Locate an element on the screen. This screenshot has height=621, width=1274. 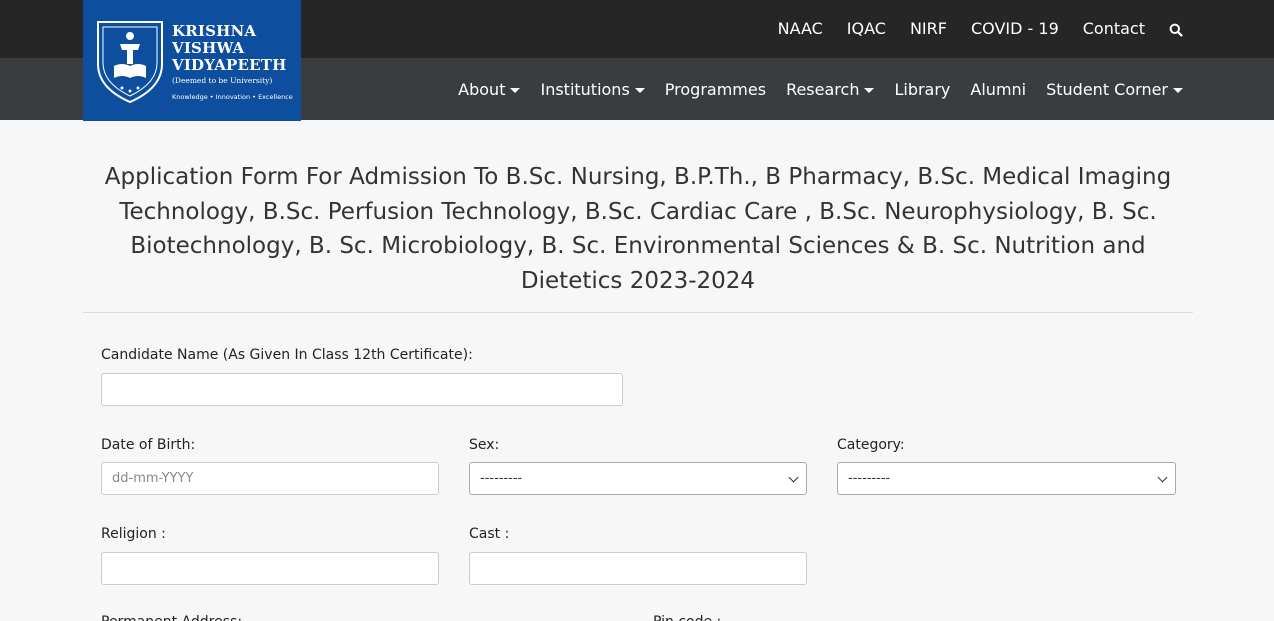
pincode-label: Pin code : is located at coordinates (687, 617).